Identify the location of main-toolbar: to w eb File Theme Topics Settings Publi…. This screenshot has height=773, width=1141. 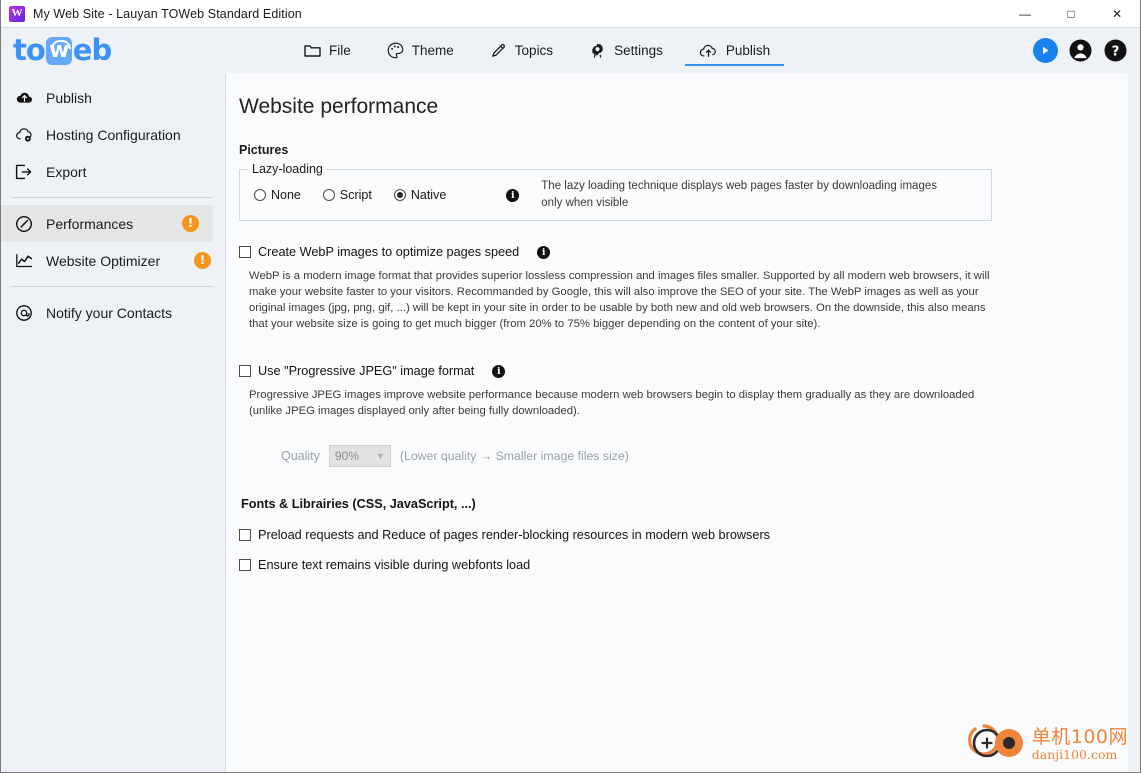
(570, 50).